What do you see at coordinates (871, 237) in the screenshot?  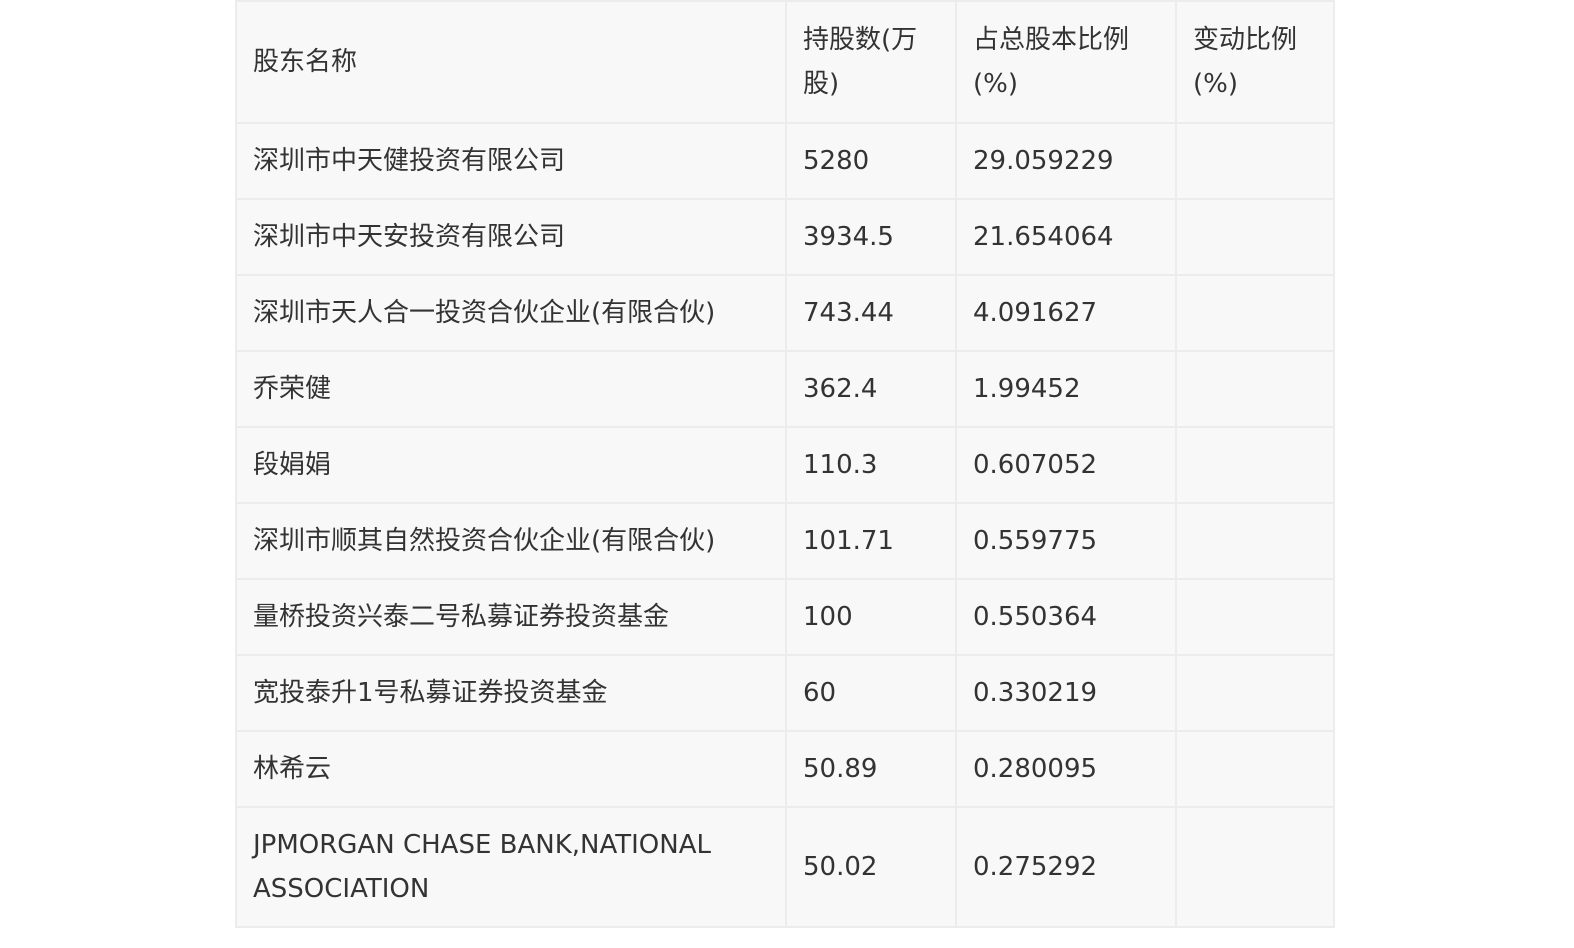 I see `cell-shares-held: 3934.5` at bounding box center [871, 237].